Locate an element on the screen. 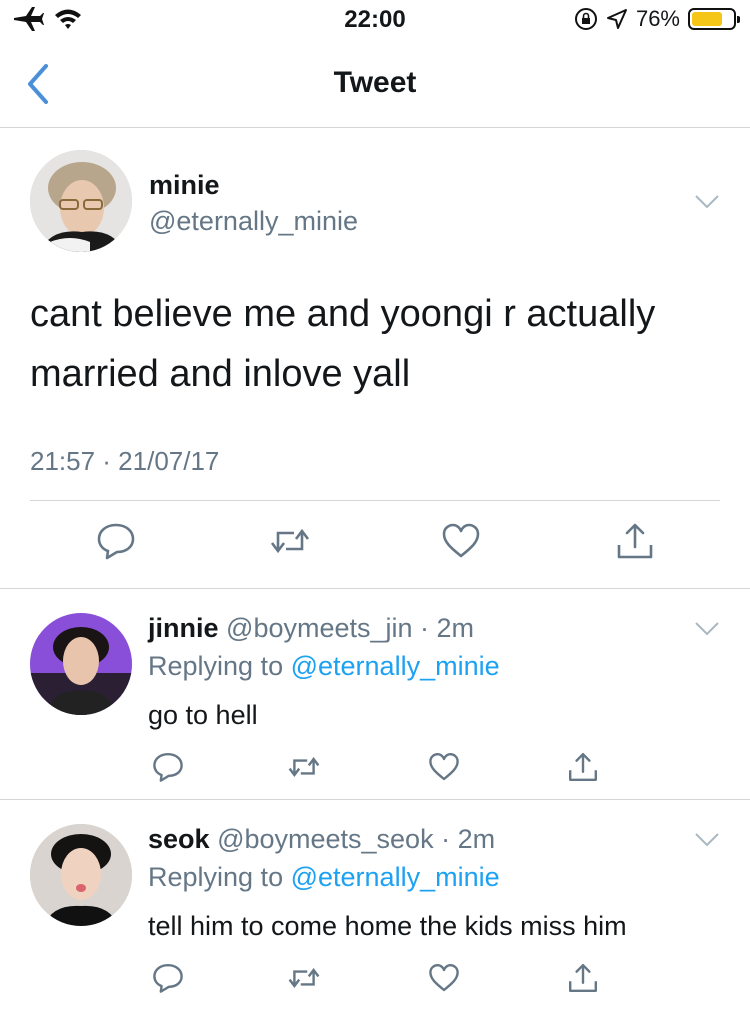 This screenshot has width=750, height=1014. divider is located at coordinates (375, 500).